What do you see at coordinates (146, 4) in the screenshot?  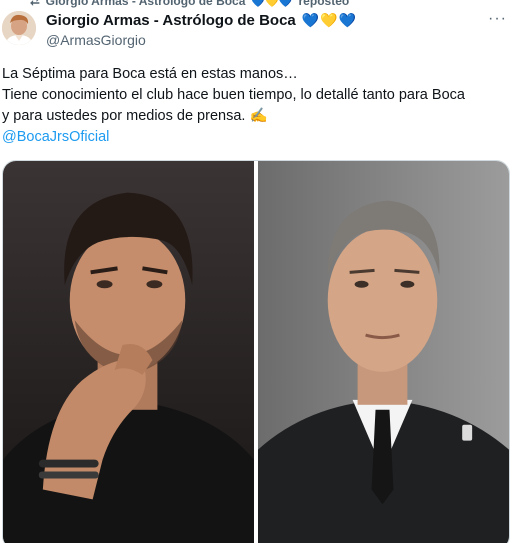 I see `repost-user-name: Giorgio Armas - Astrólogo de Boca` at bounding box center [146, 4].